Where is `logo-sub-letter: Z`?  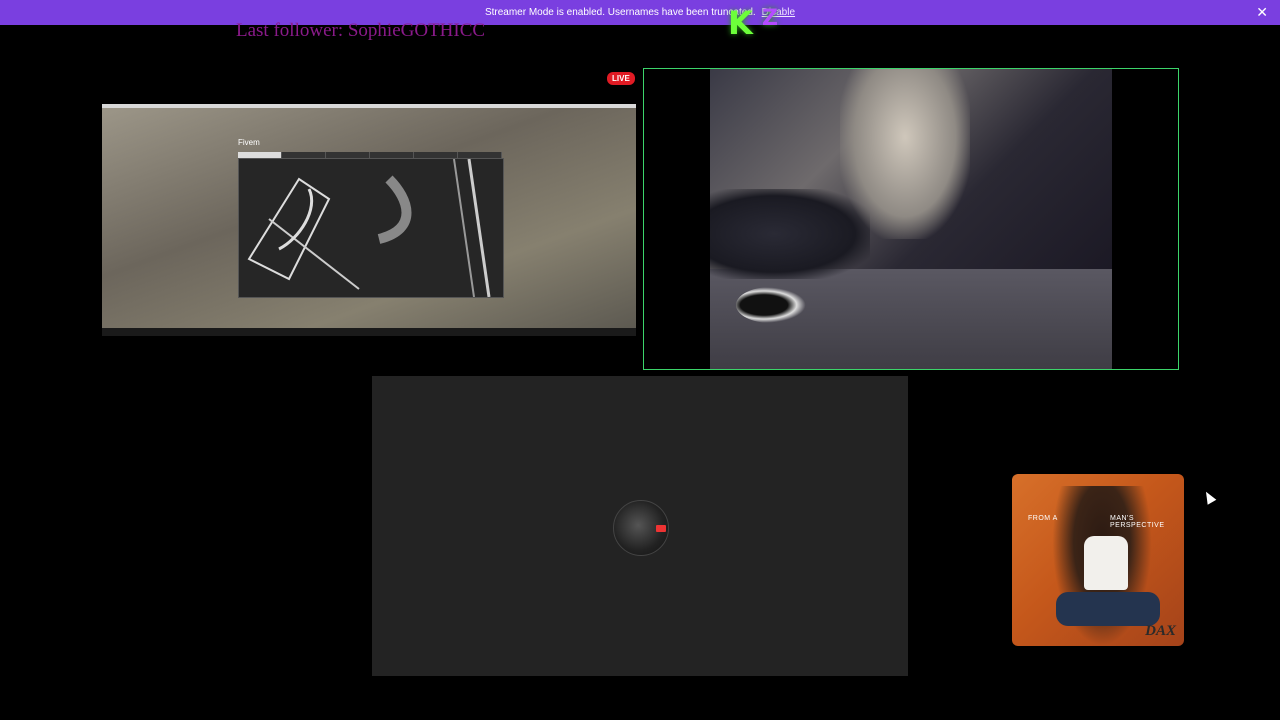 logo-sub-letter: Z is located at coordinates (770, 18).